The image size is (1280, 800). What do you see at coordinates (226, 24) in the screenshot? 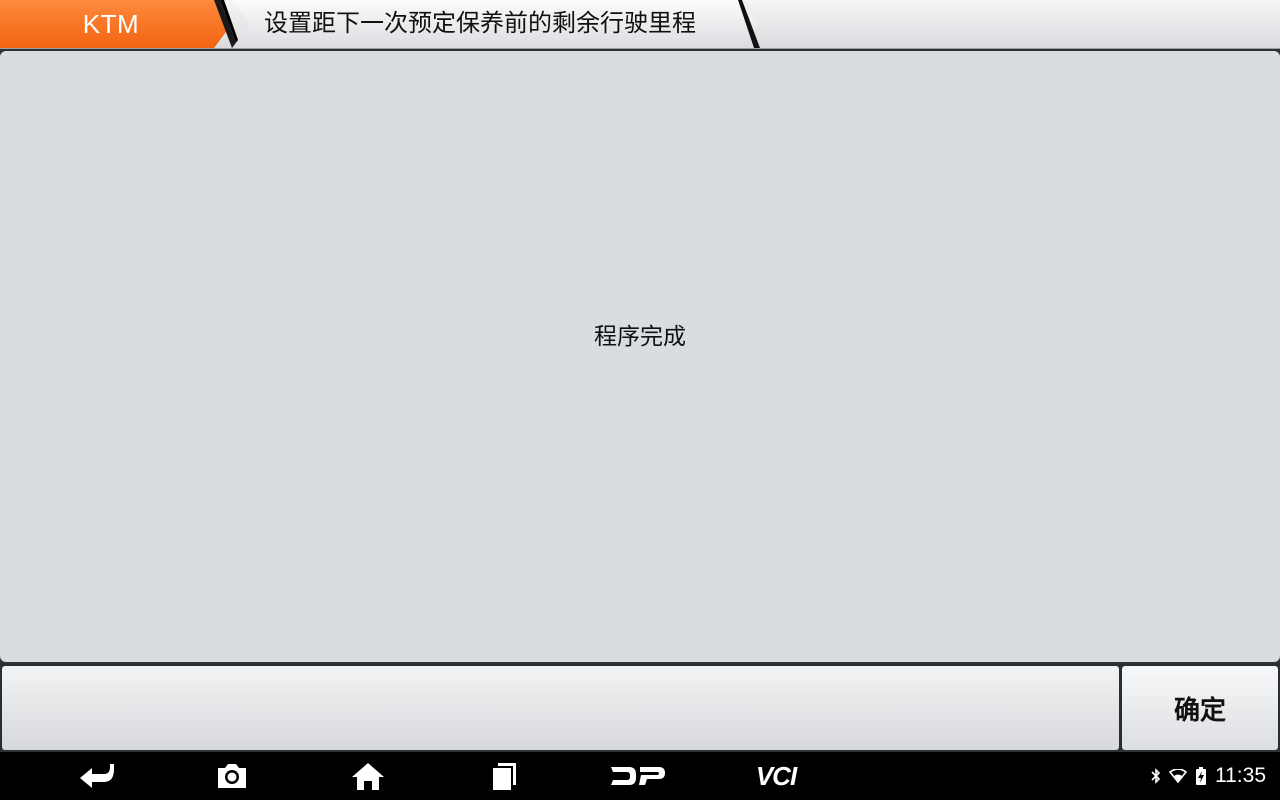
I see `breadcrumb-separator-icon` at bounding box center [226, 24].